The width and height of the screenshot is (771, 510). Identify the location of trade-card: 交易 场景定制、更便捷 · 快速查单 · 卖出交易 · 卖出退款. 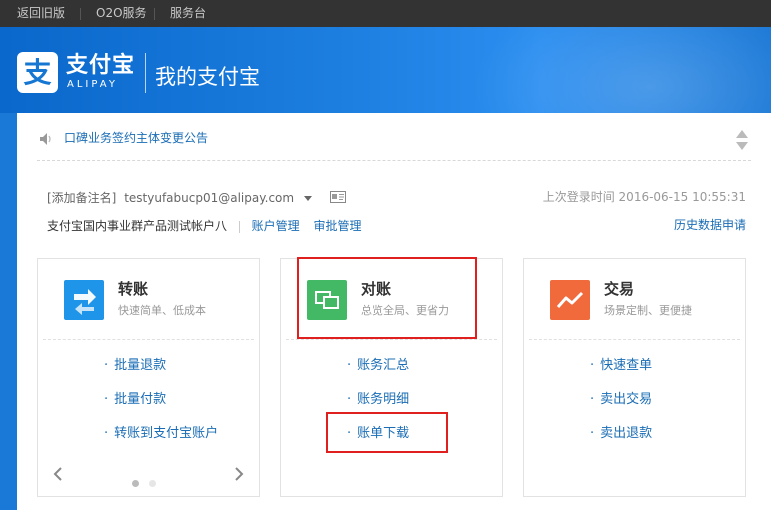
(634, 377).